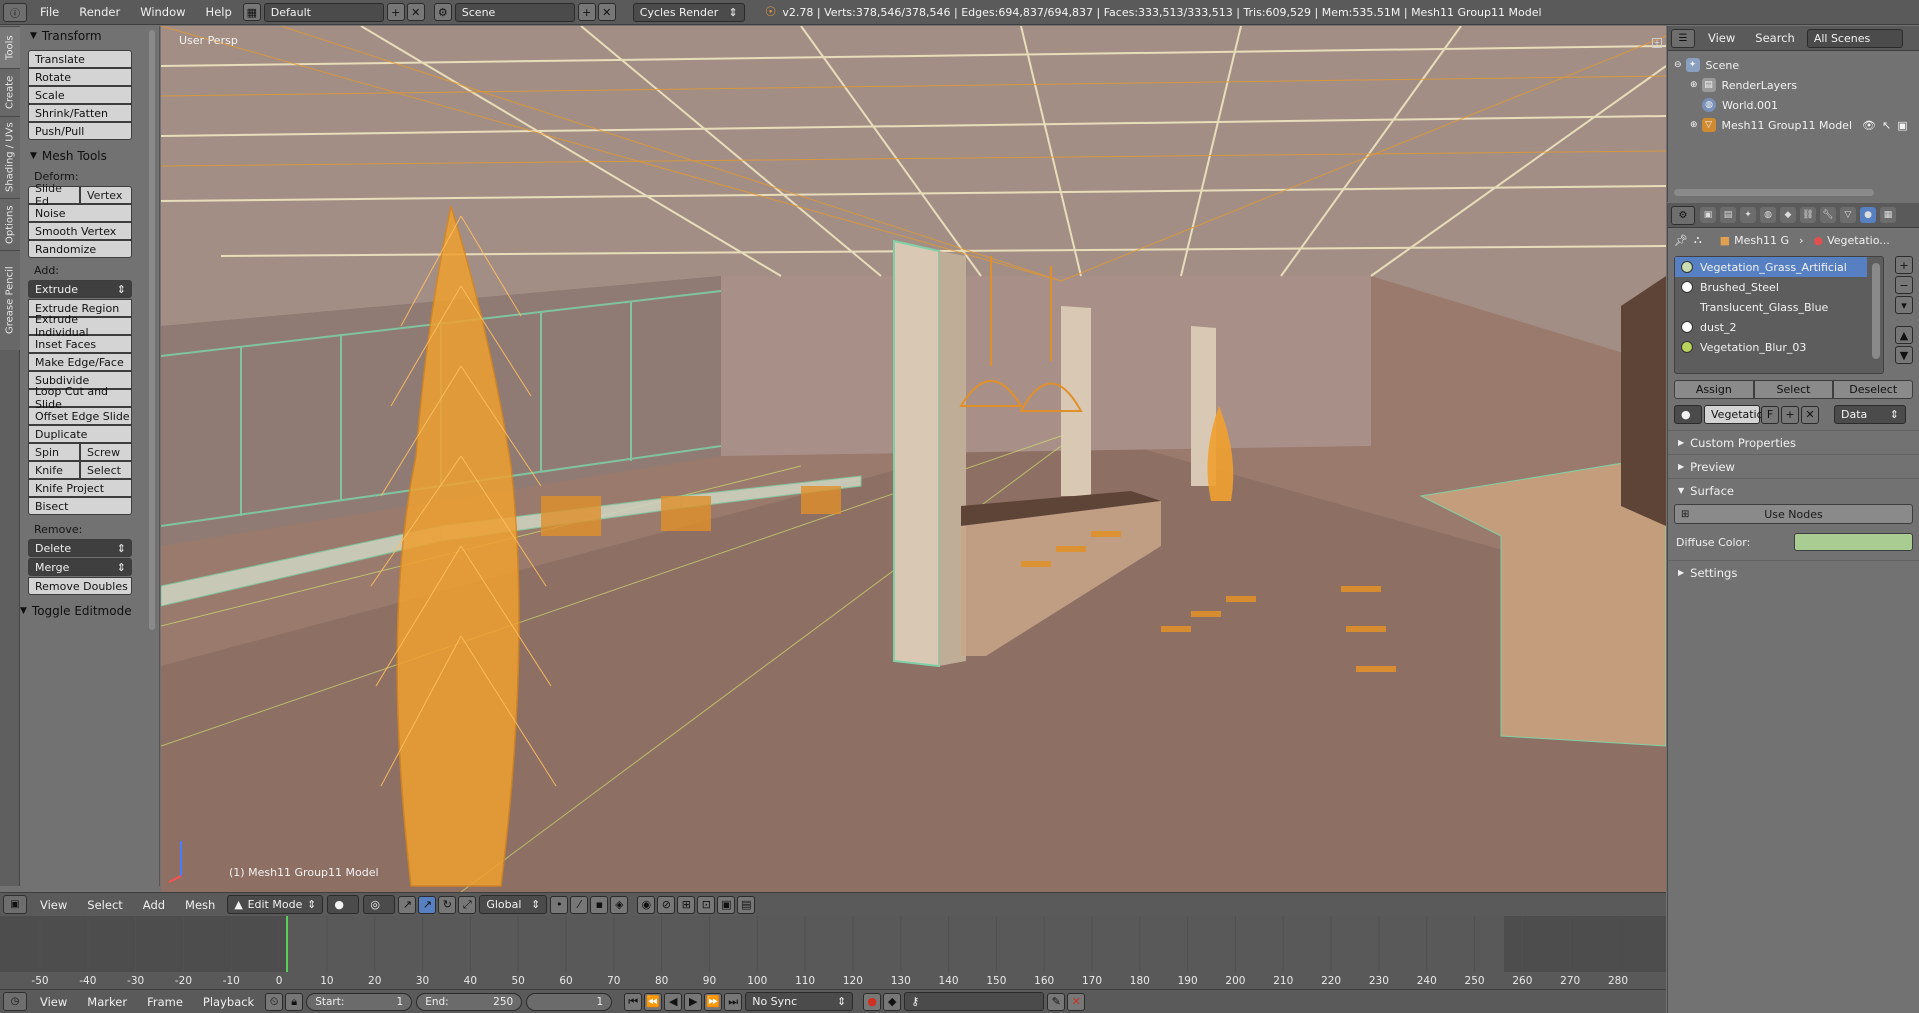 The image size is (1919, 1013). What do you see at coordinates (467, 904) in the screenshot?
I see `scale-manipulator-icon: ⤢` at bounding box center [467, 904].